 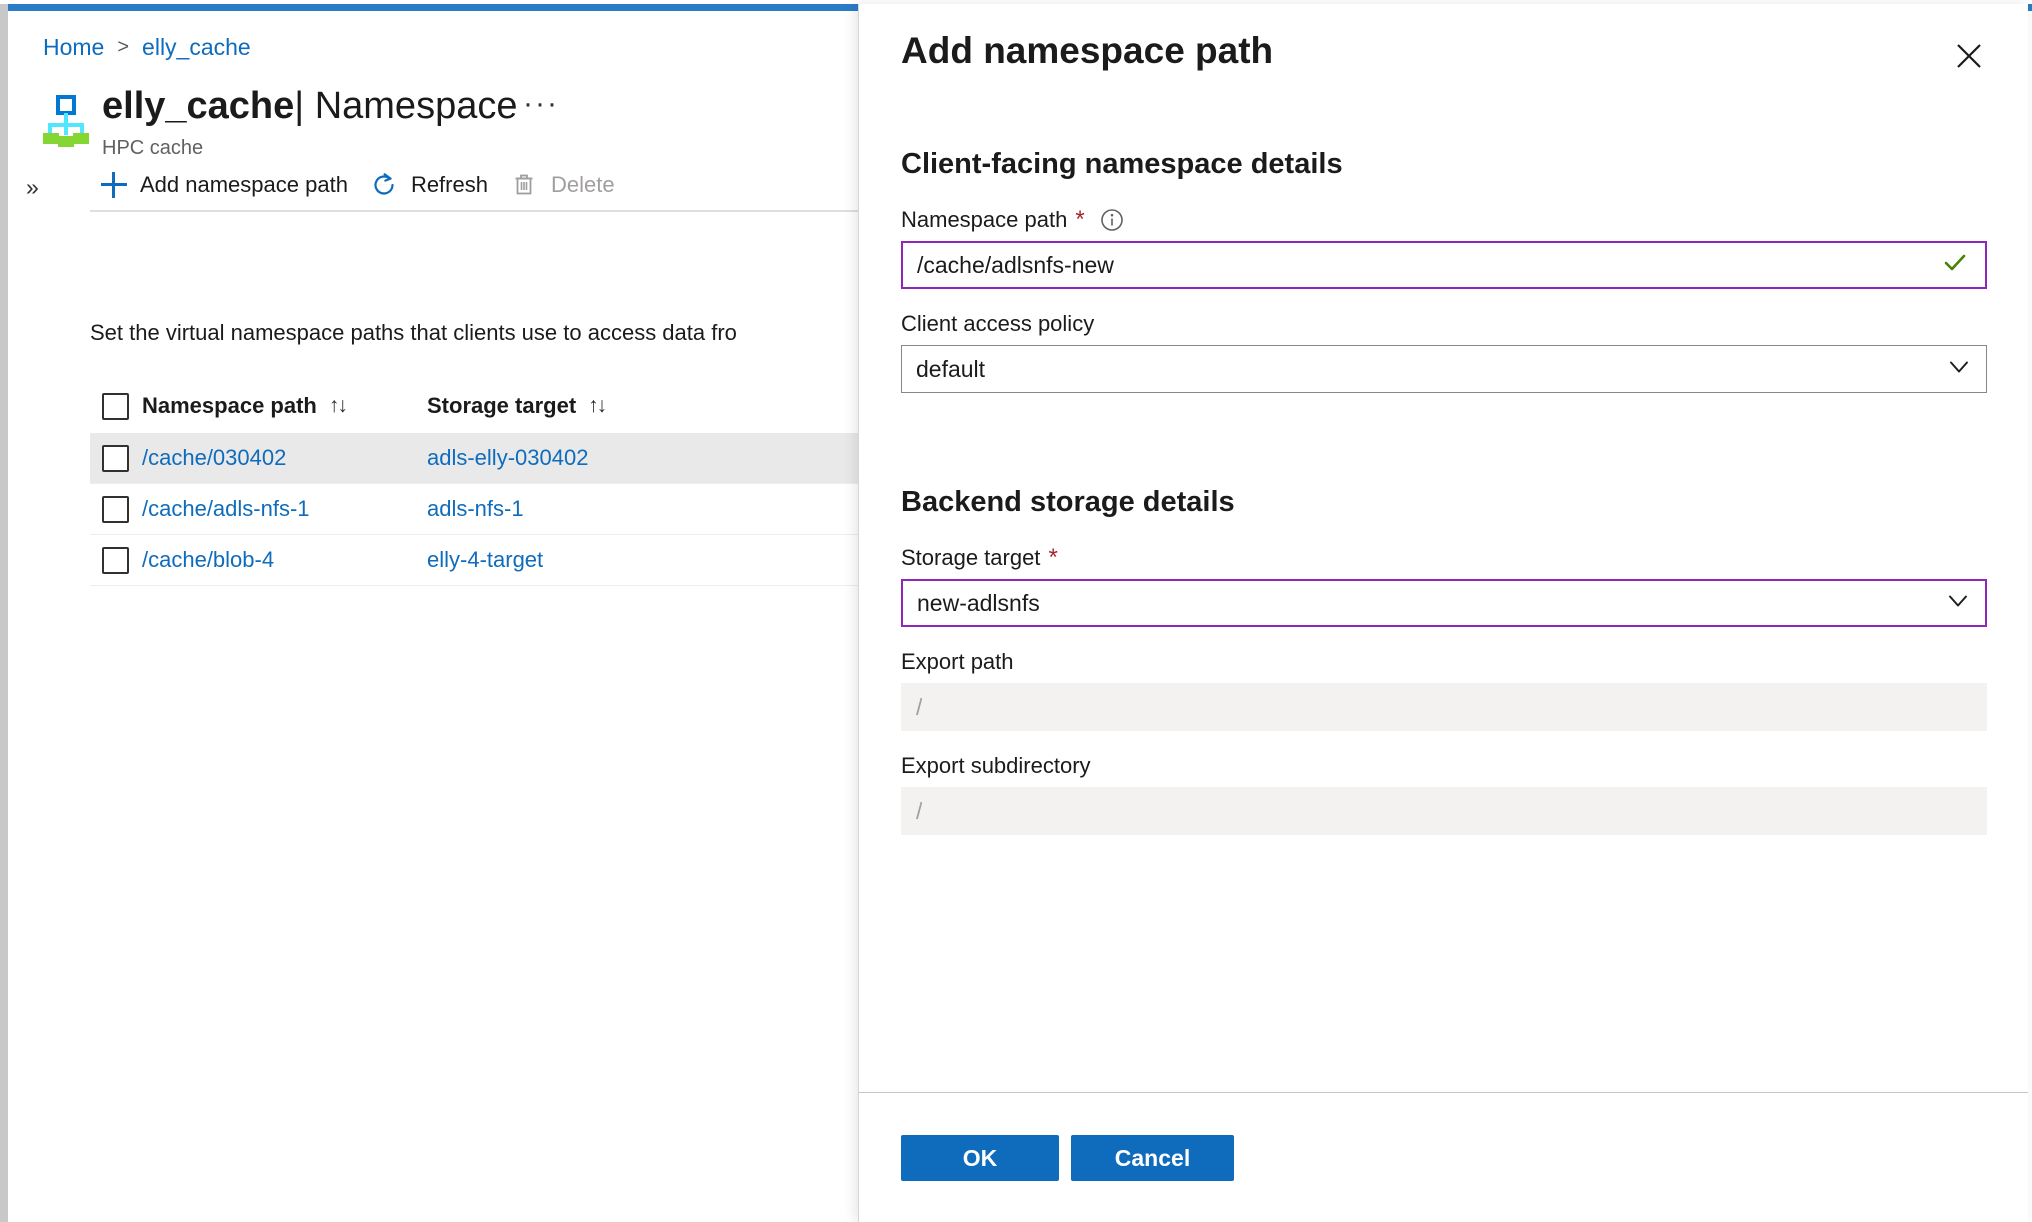 I want to click on close-panel-button, so click(x=1969, y=56).